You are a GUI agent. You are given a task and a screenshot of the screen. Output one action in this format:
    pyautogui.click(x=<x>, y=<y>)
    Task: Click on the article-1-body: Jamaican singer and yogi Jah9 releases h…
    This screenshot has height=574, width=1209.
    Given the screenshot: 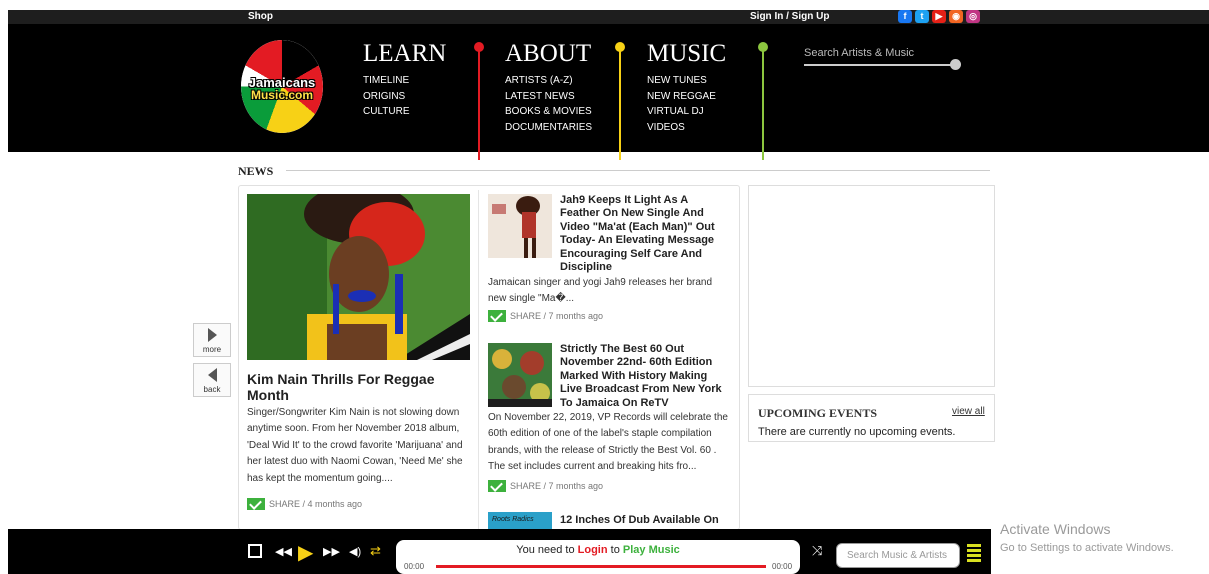 What is the action you would take?
    pyautogui.click(x=600, y=291)
    